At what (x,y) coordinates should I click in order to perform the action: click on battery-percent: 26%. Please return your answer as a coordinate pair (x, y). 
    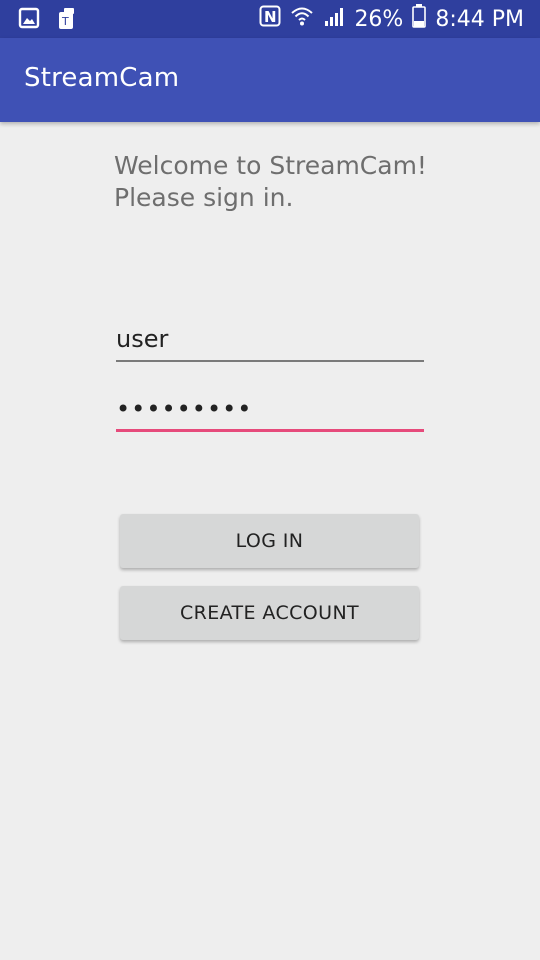
    Looking at the image, I should click on (379, 19).